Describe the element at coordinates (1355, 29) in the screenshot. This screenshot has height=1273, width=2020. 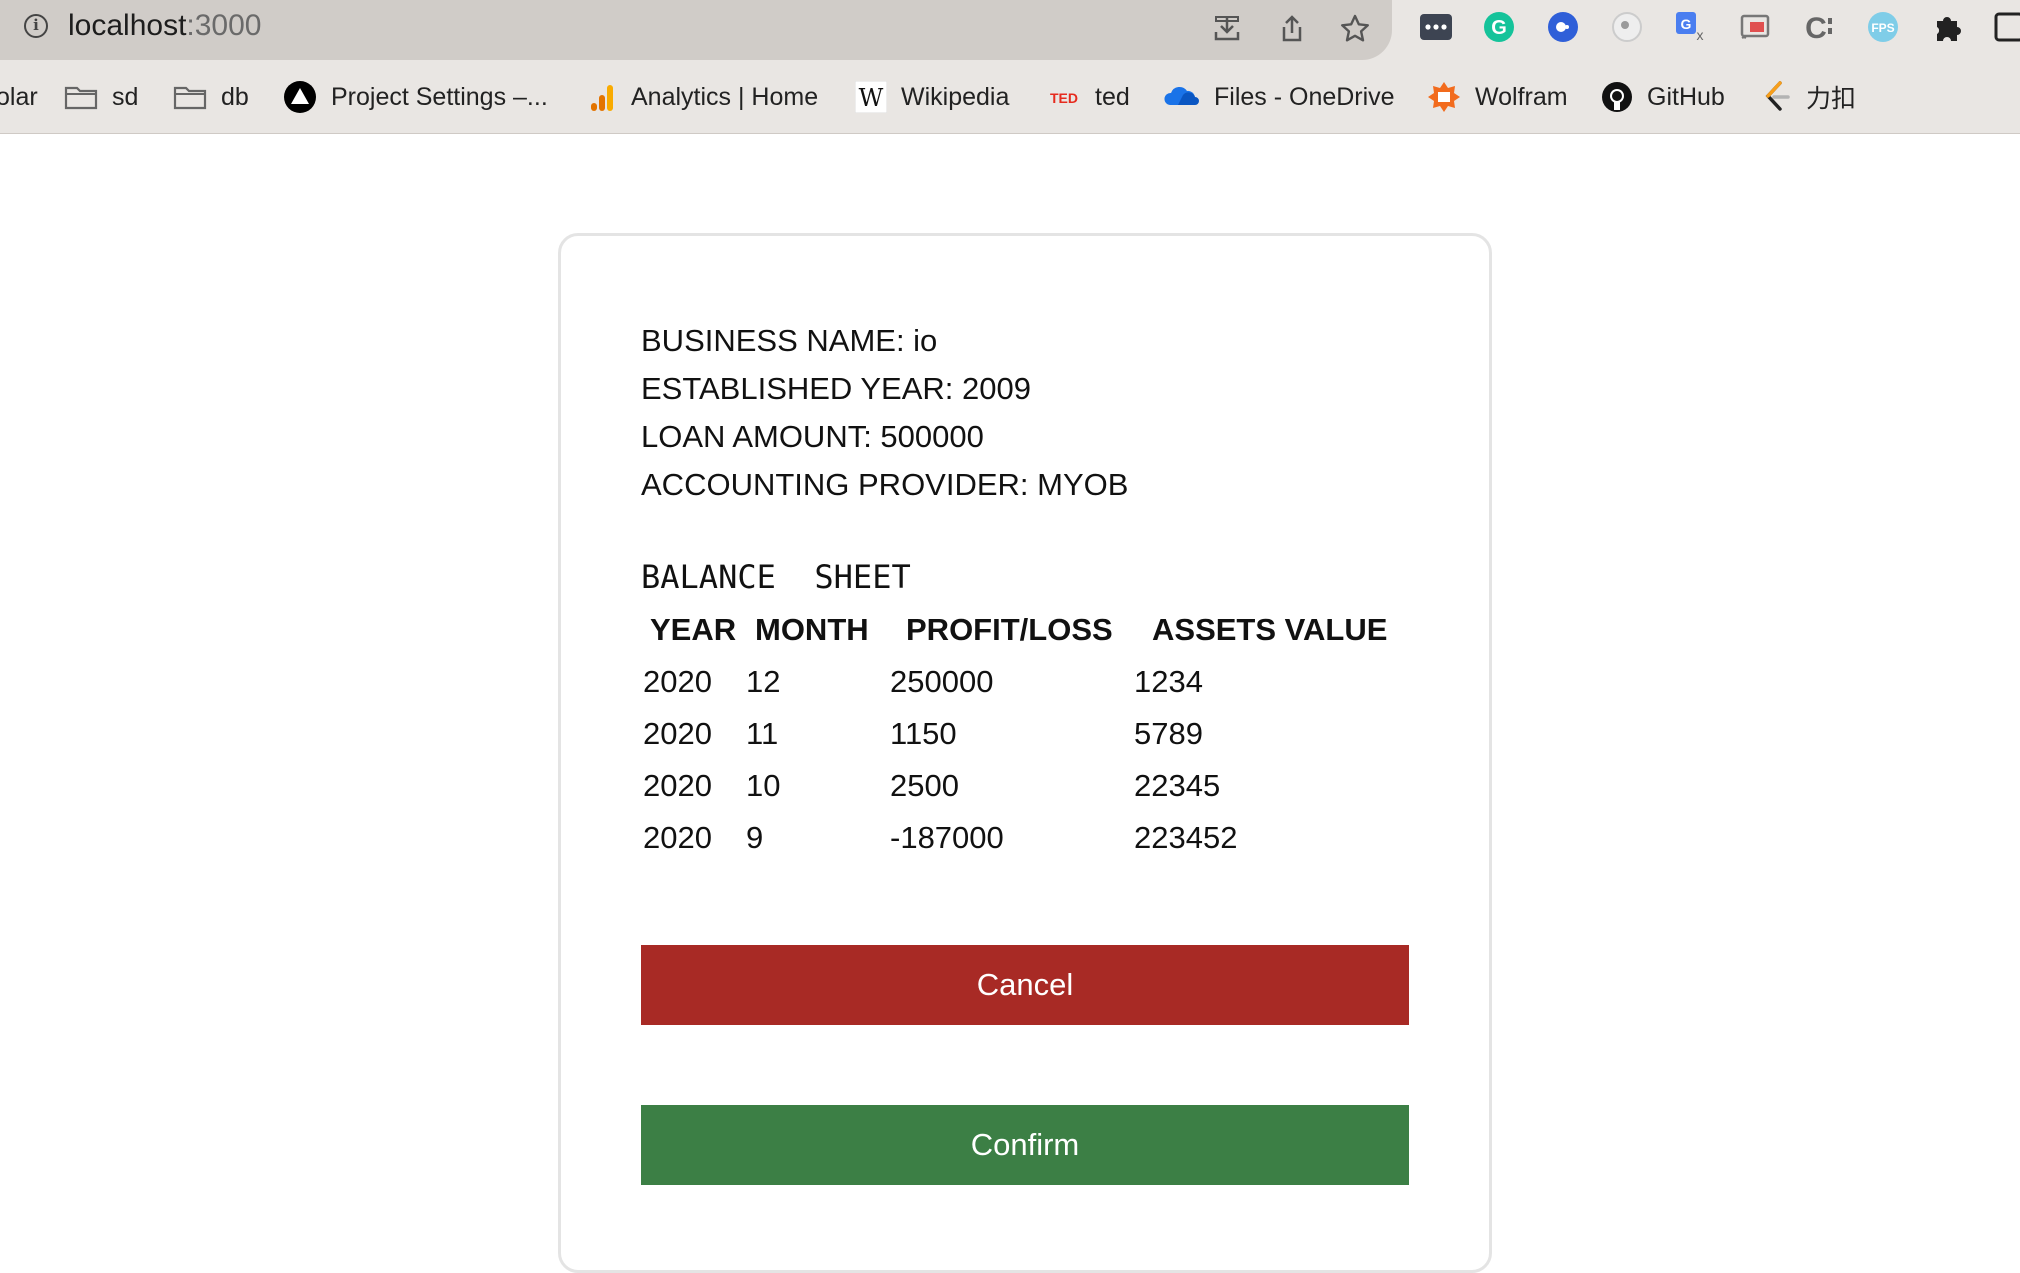
I see `bookmark-star-icon` at that location.